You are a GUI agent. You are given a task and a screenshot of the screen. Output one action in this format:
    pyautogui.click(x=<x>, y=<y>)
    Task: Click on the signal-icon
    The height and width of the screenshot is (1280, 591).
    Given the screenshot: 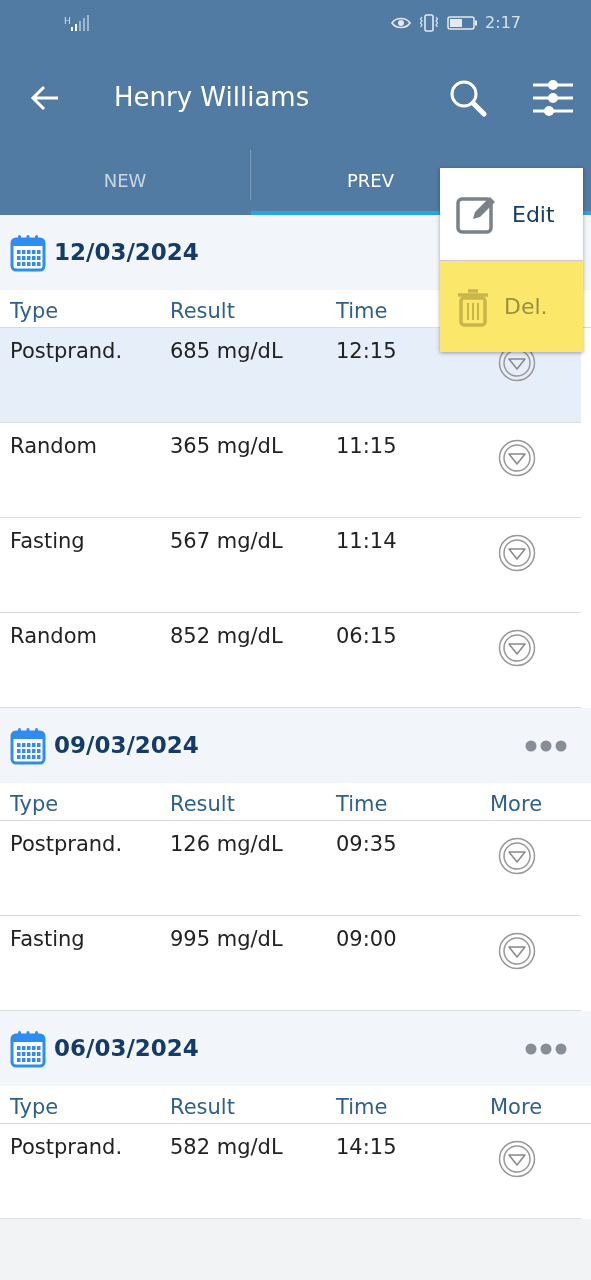 What is the action you would take?
    pyautogui.click(x=79, y=22)
    